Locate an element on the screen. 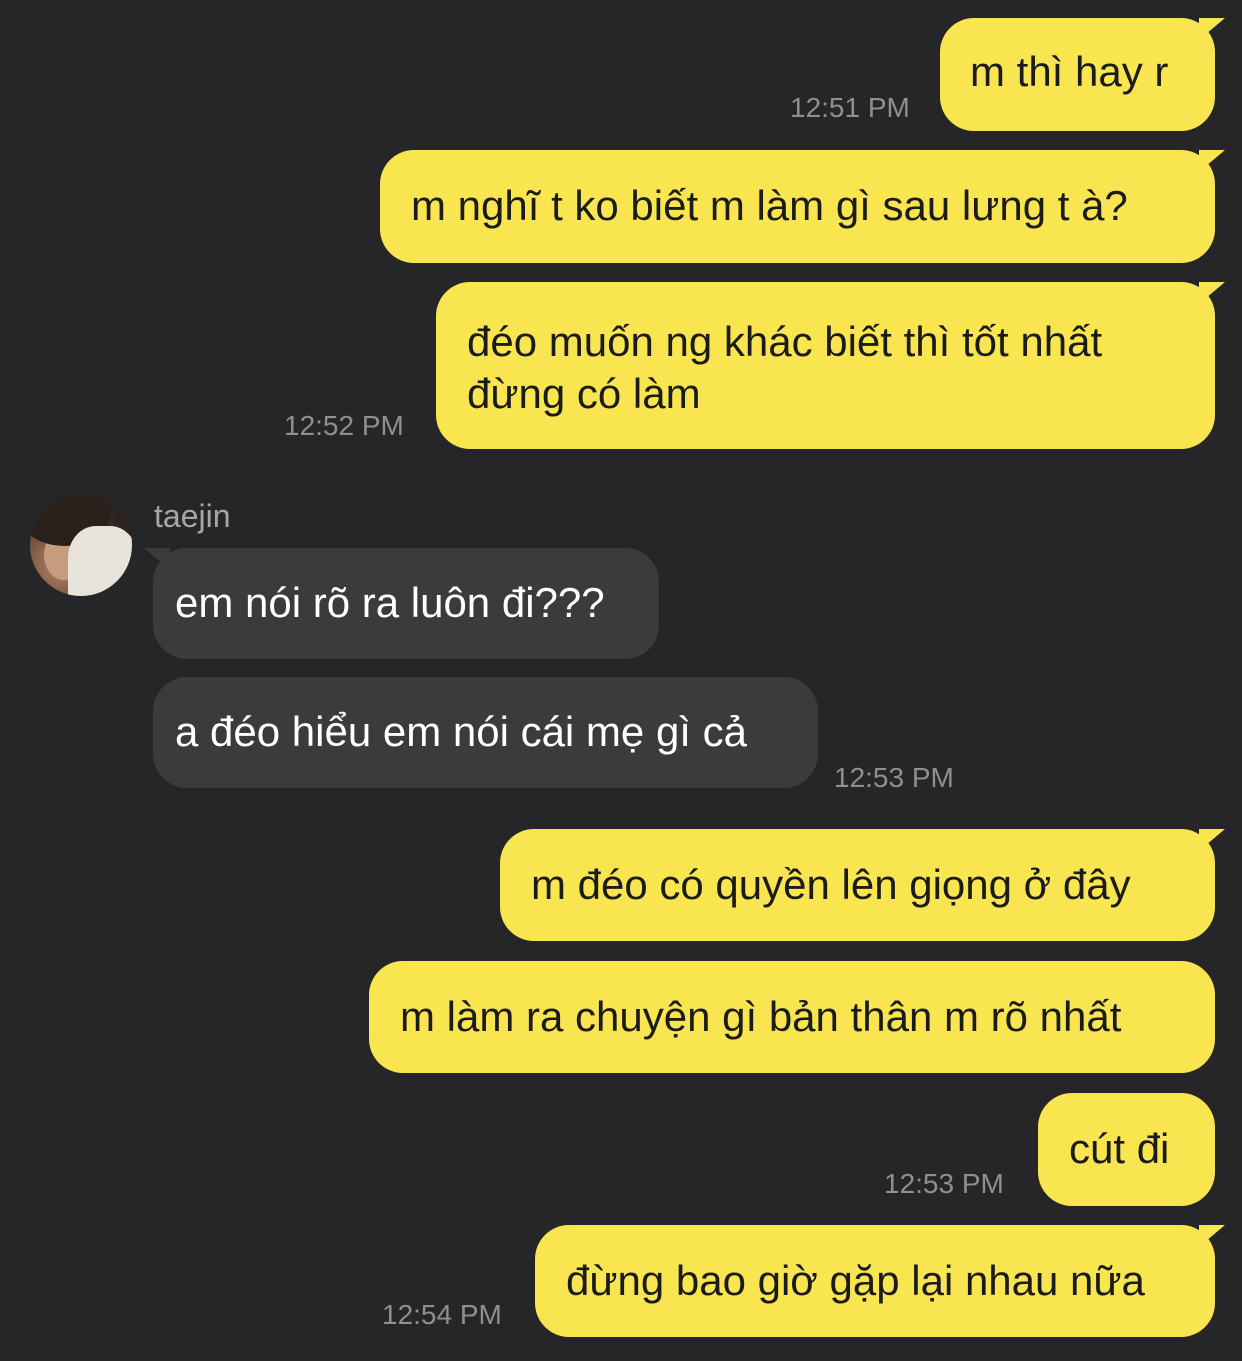  sender-name: taejin is located at coordinates (192, 516).